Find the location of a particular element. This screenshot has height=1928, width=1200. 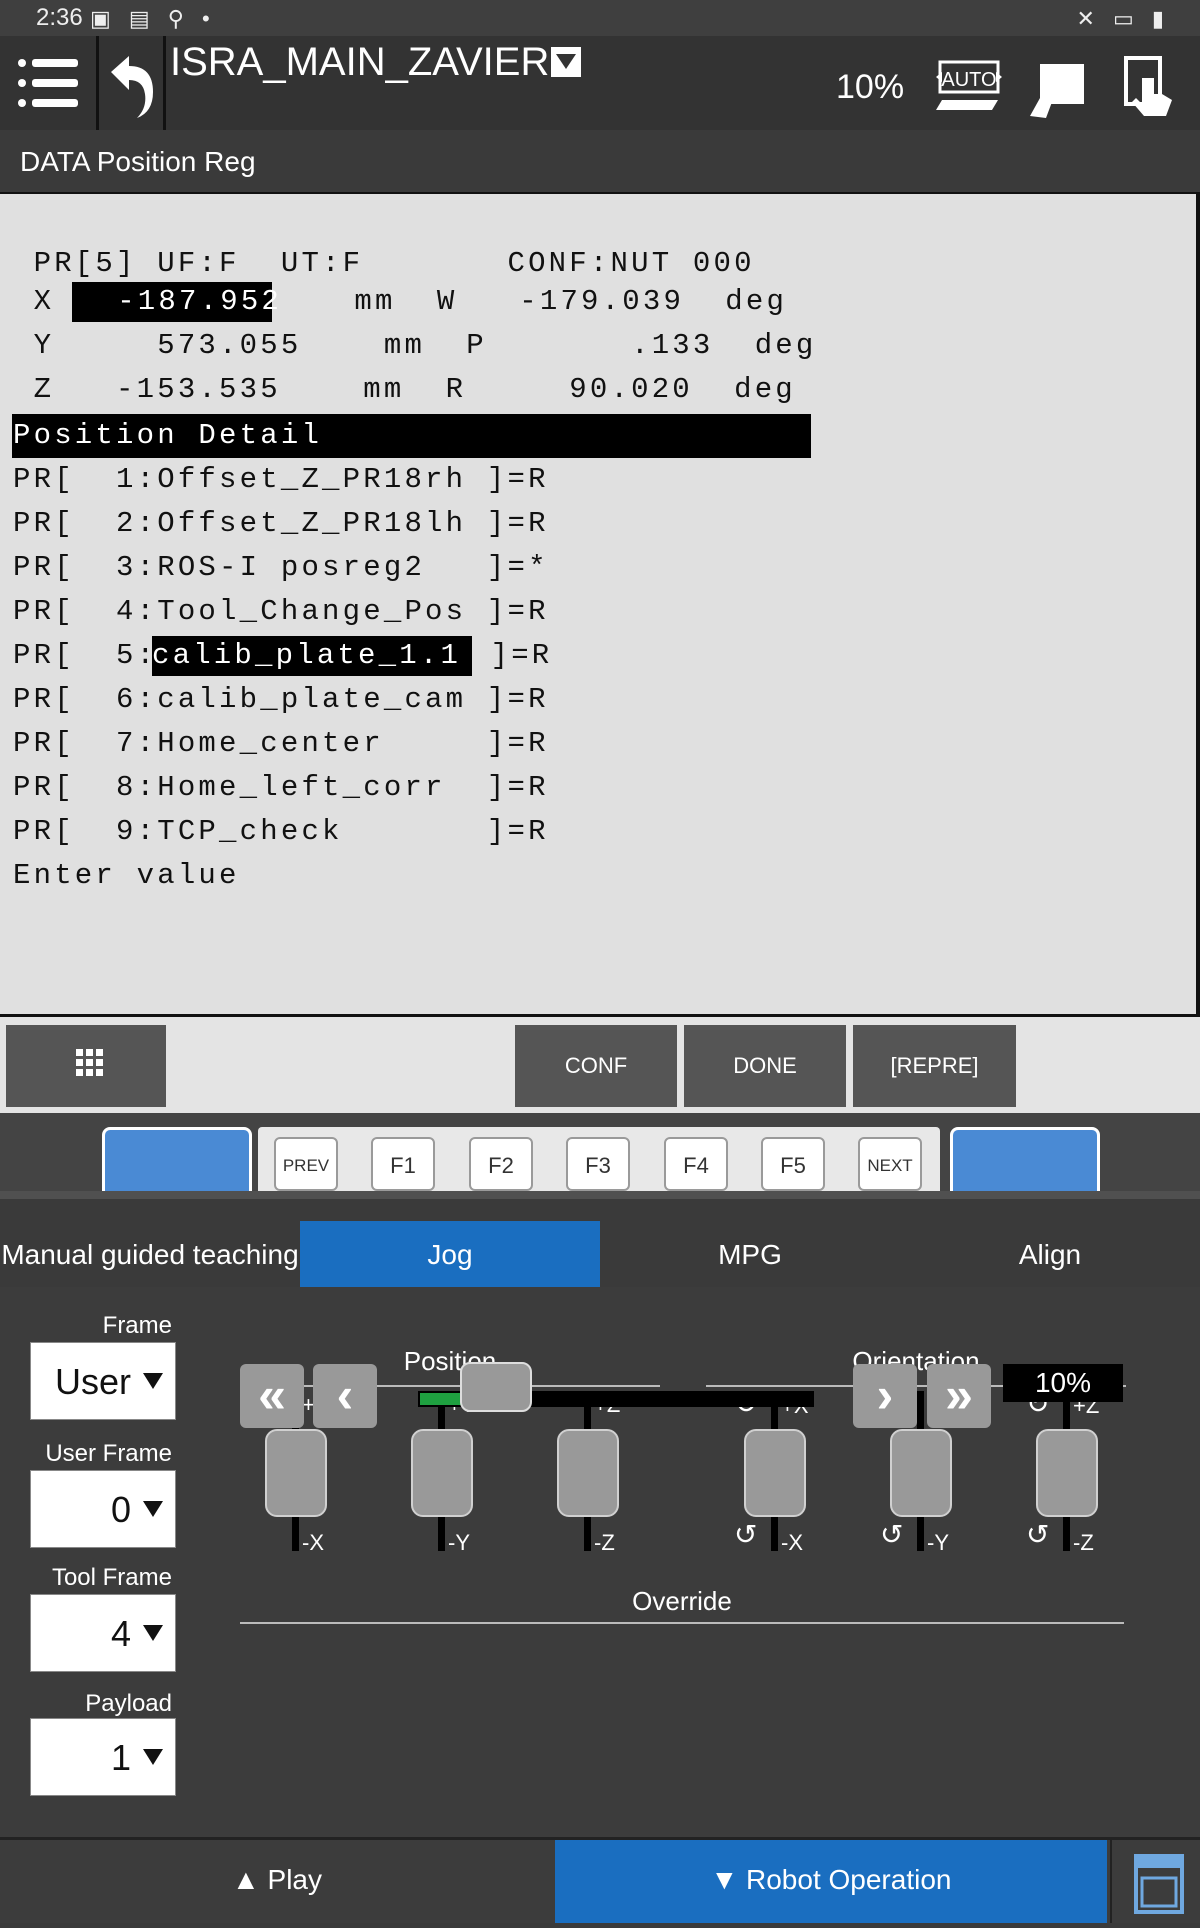

grid-menu-button is located at coordinates (86, 1066).